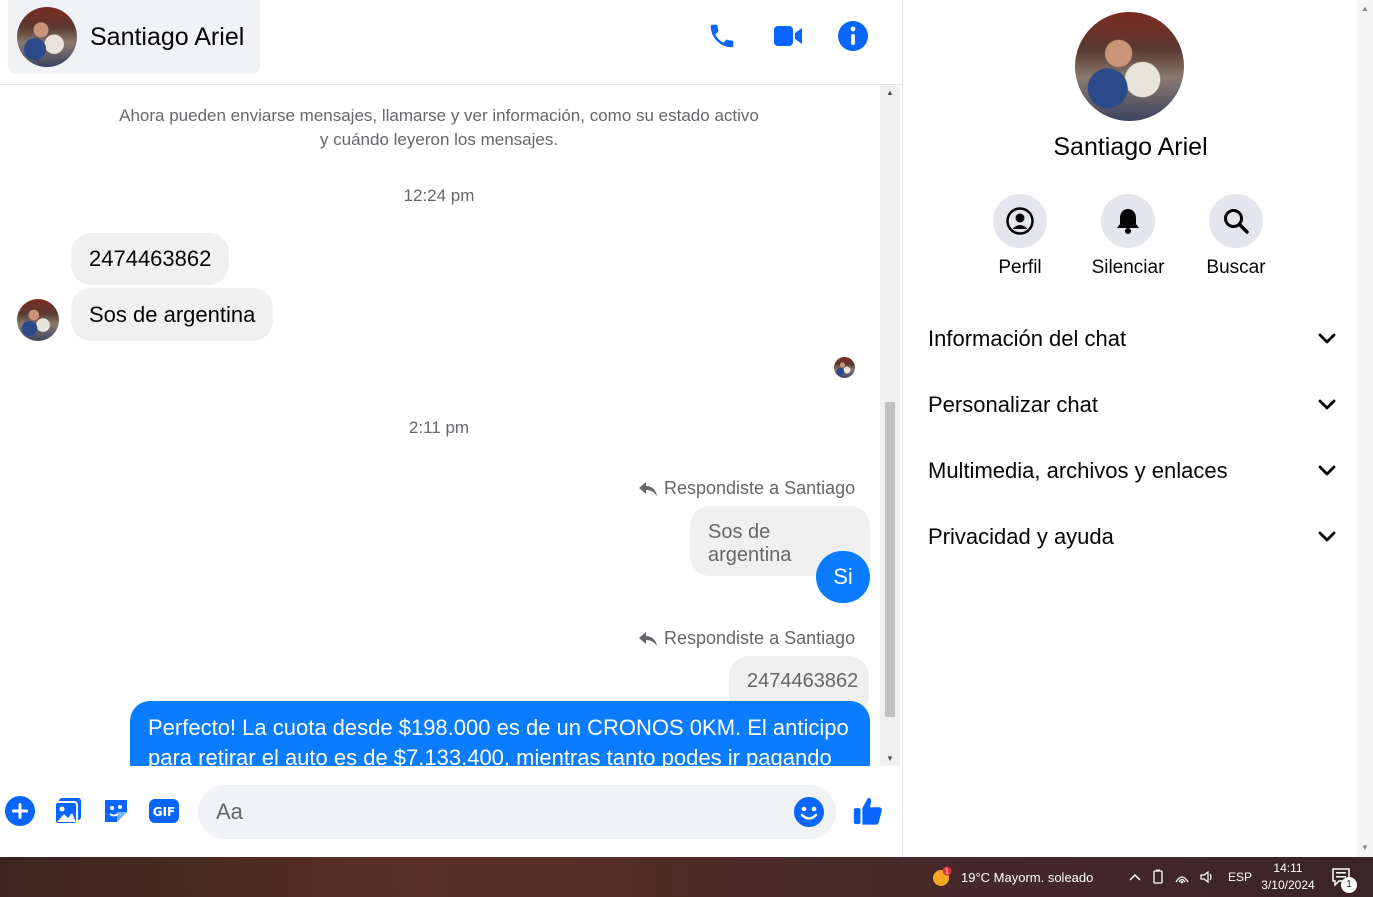  Describe the element at coordinates (890, 559) in the screenshot. I see `scroll-thumb` at that location.